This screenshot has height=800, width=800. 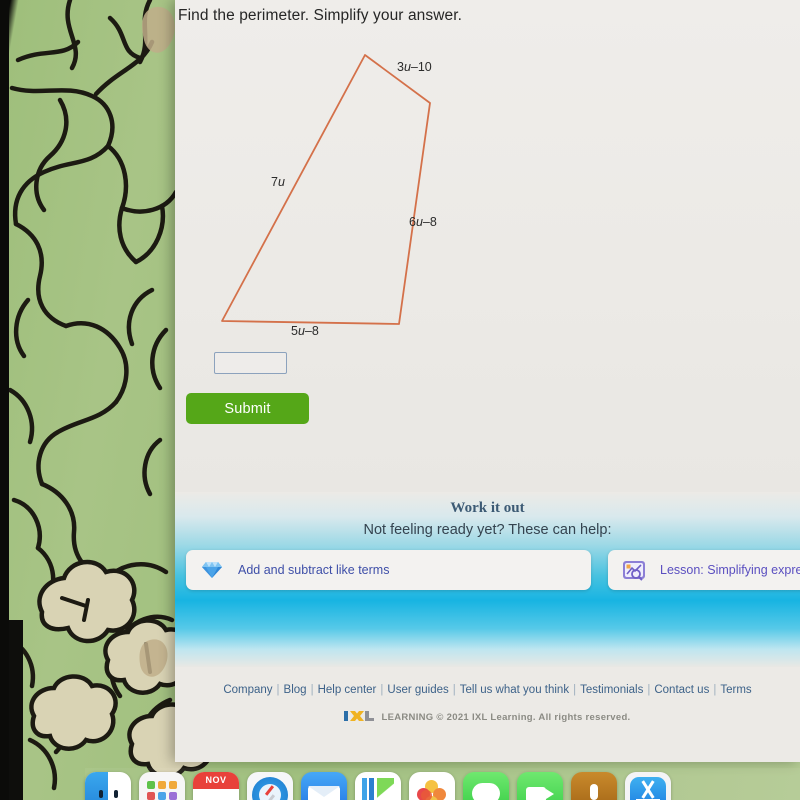 What do you see at coordinates (730, 570) in the screenshot?
I see `help-card-lesson-label: Lesson: Simplifying expre` at bounding box center [730, 570].